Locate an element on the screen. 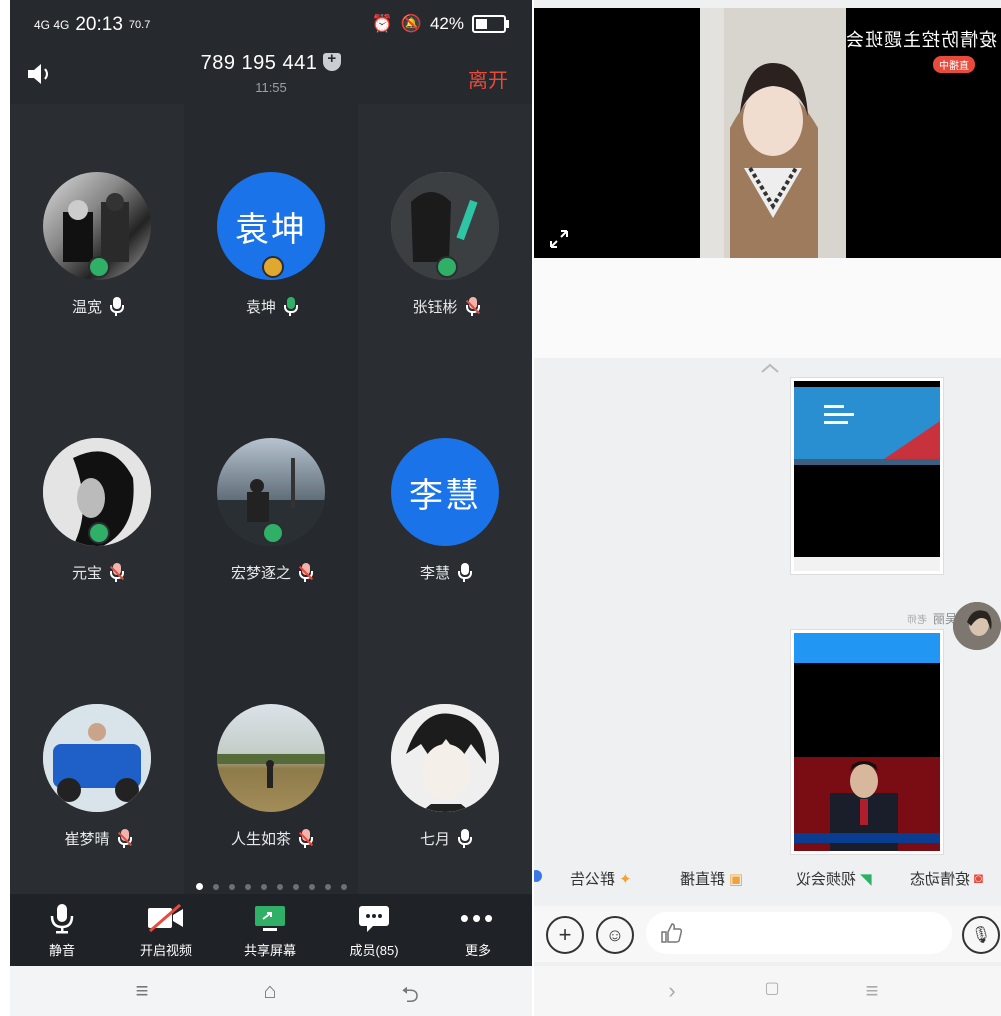 This screenshot has height=1016, width=1001. quick-label: 疫情动态 is located at coordinates (940, 879).